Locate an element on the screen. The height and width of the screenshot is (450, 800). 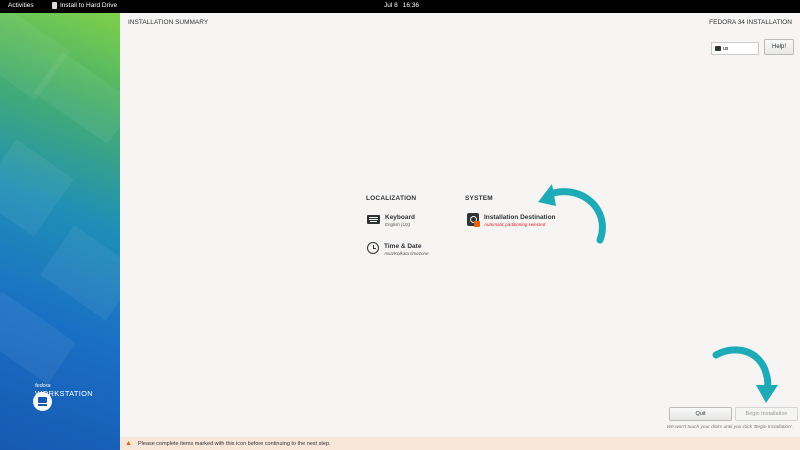
begin-installation-button: Begin Installation is located at coordinates (766, 414).